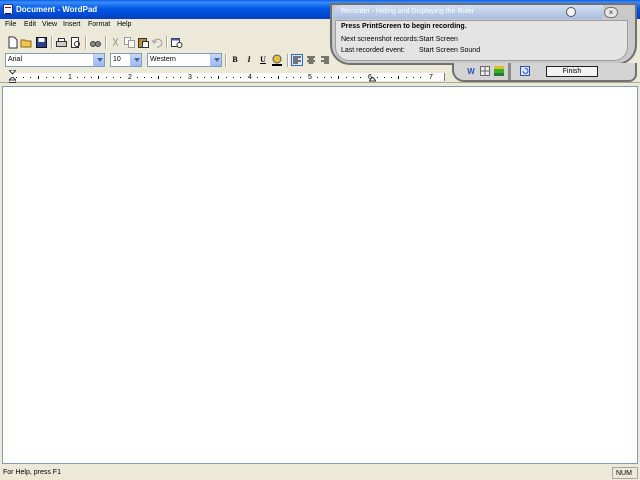 The width and height of the screenshot is (640, 480). What do you see at coordinates (263, 60) in the screenshot?
I see `underline-button: U` at bounding box center [263, 60].